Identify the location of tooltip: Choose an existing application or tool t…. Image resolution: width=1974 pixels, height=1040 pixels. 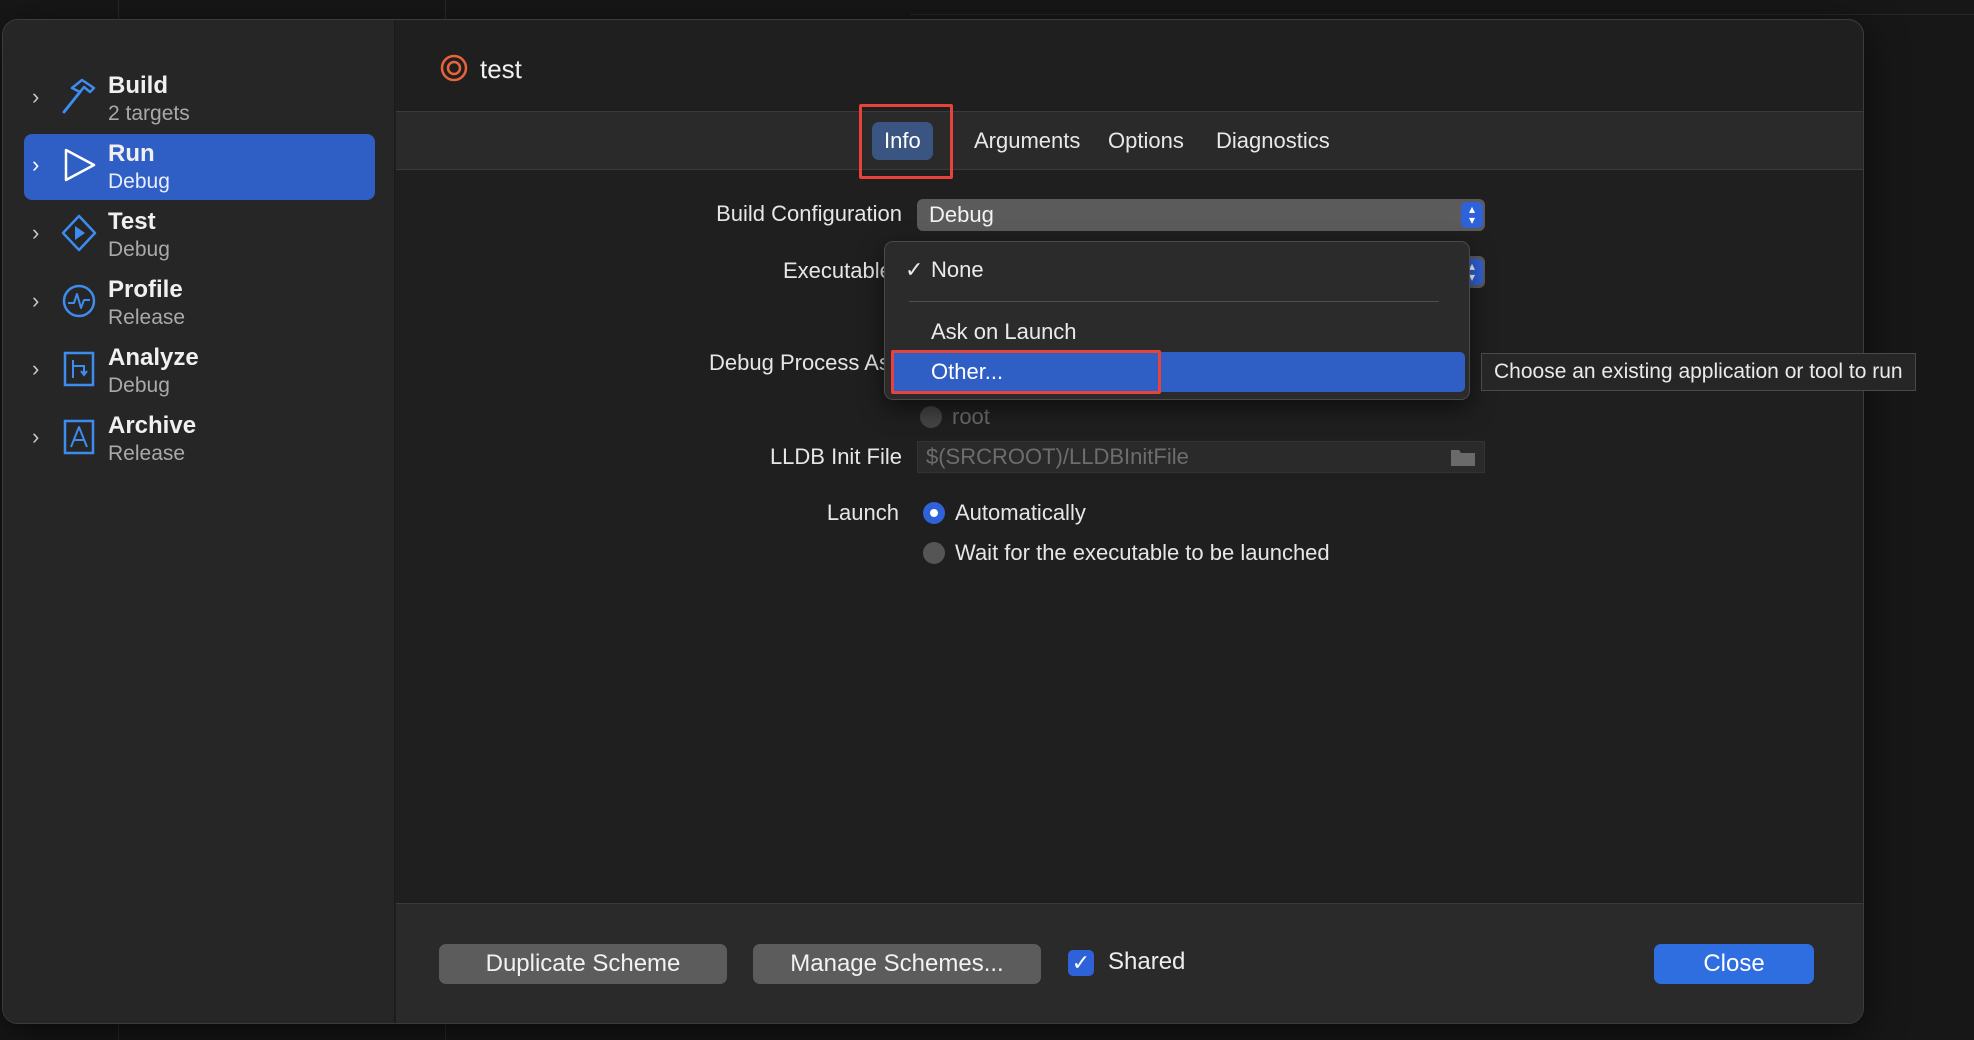
(1698, 372).